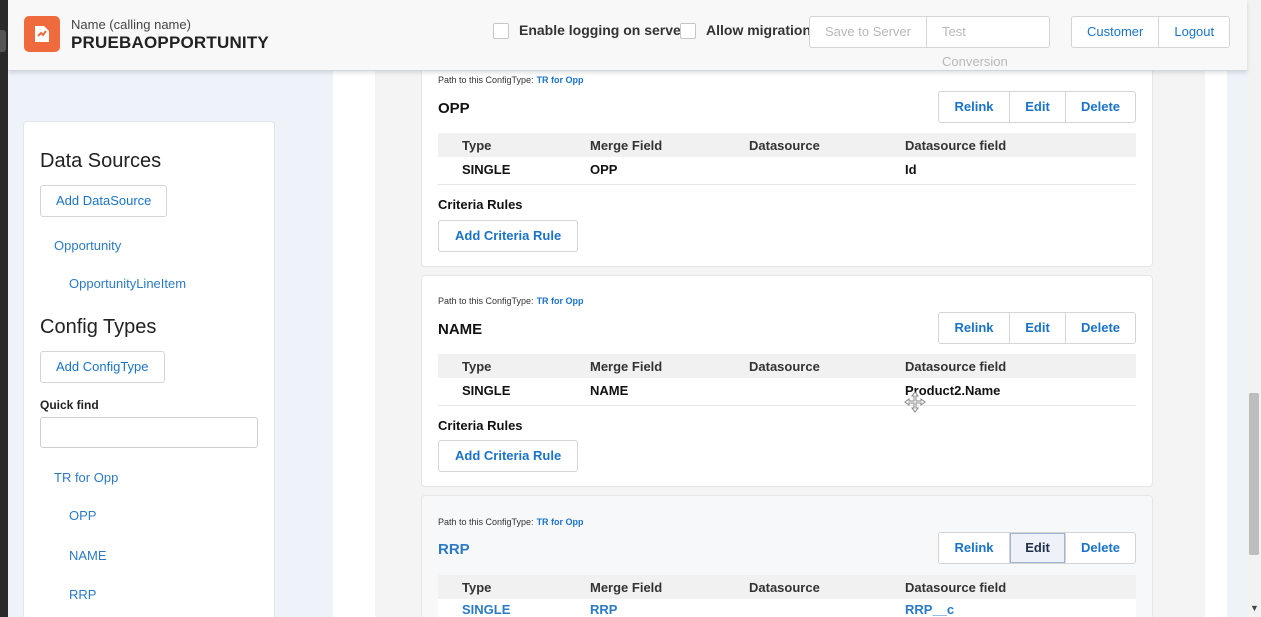 This screenshot has width=1261, height=617. What do you see at coordinates (460, 329) in the screenshot?
I see `configtype-title: NAME` at bounding box center [460, 329].